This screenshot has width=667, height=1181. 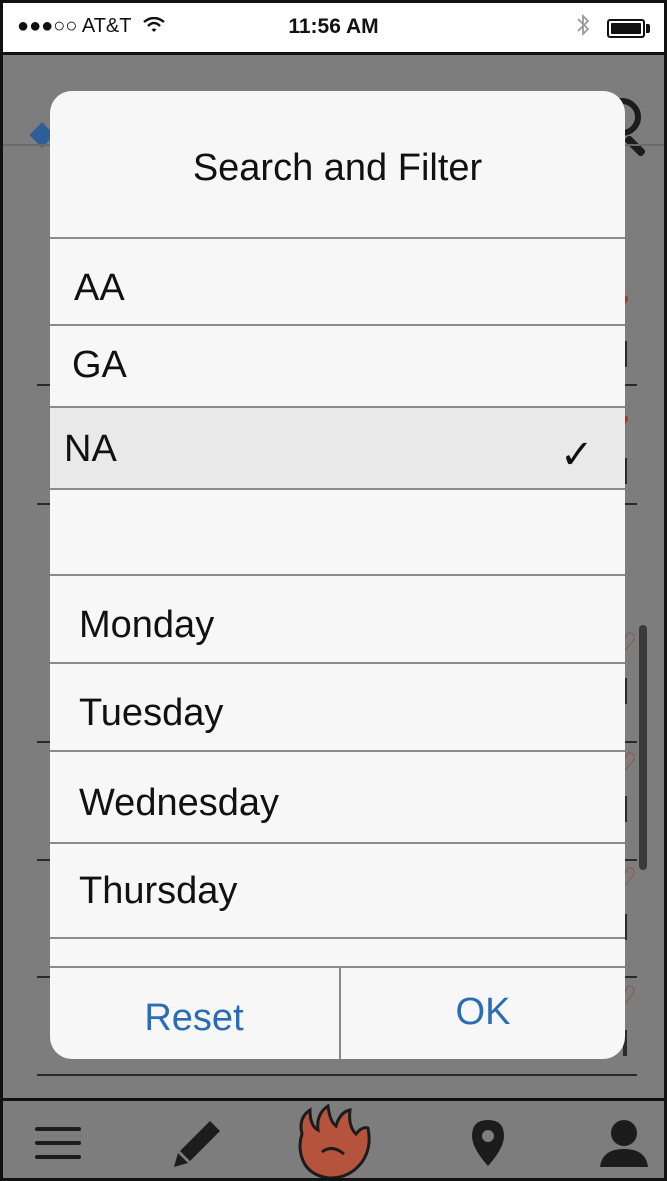 I want to click on user-icon, so click(x=624, y=1143).